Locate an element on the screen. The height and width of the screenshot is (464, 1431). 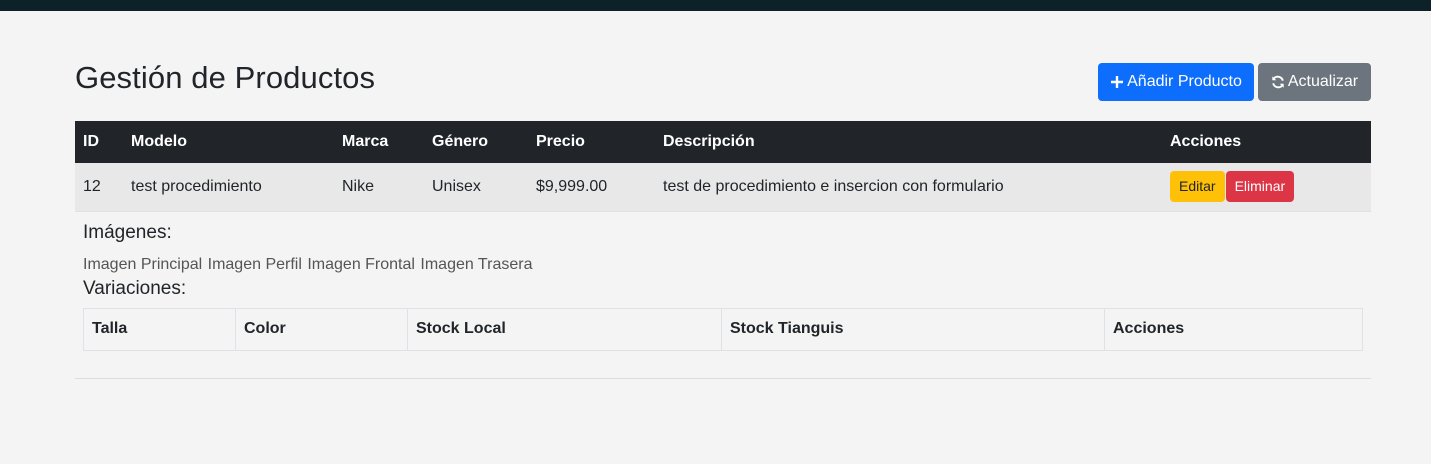
image-principal: Imagen Principal is located at coordinates (142, 265).